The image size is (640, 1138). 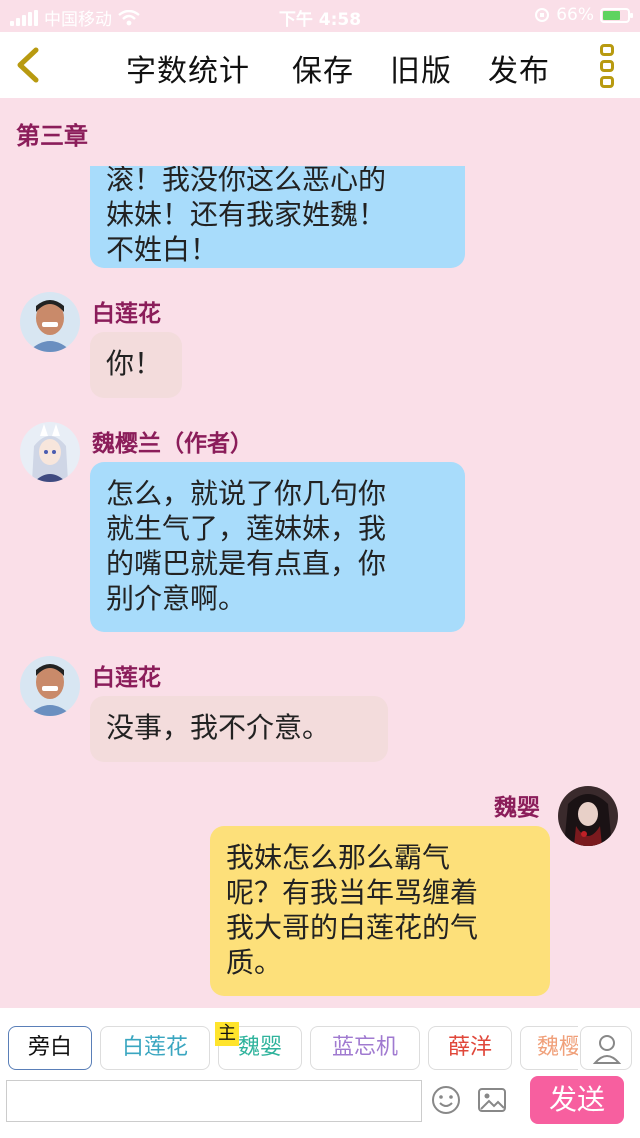 What do you see at coordinates (320, 16) in the screenshot?
I see `status-bar: 中国移动 下午 4:58 66%` at bounding box center [320, 16].